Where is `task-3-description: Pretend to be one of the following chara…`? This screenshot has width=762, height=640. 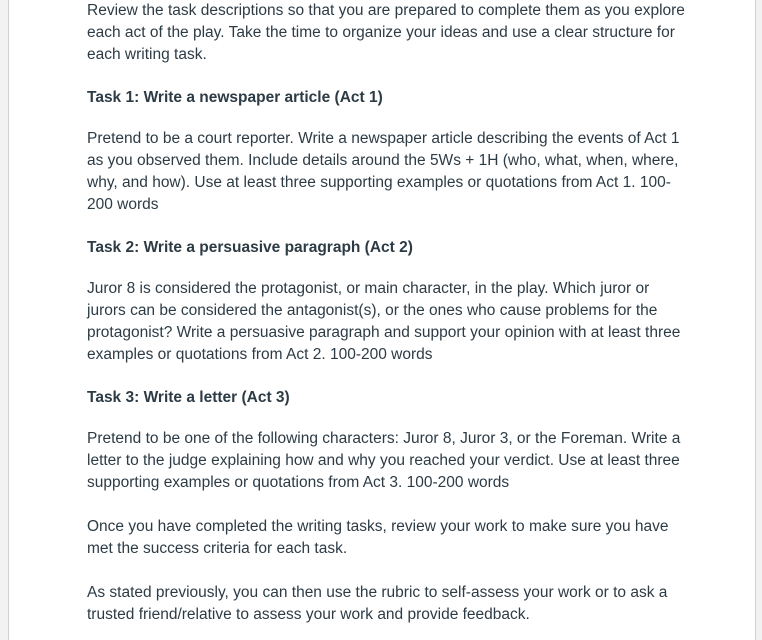 task-3-description: Pretend to be one of the following chara… is located at coordinates (384, 460).